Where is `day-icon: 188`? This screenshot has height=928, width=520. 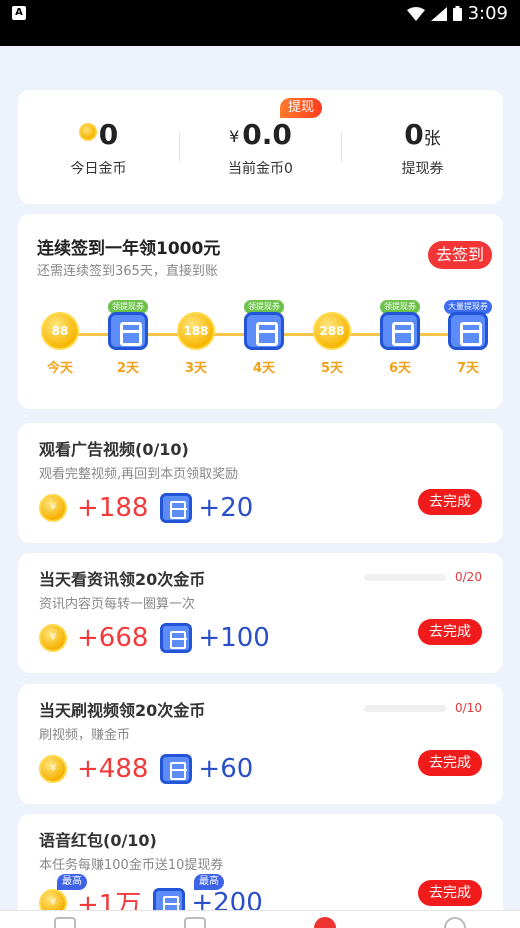
day-icon: 188 is located at coordinates (196, 332).